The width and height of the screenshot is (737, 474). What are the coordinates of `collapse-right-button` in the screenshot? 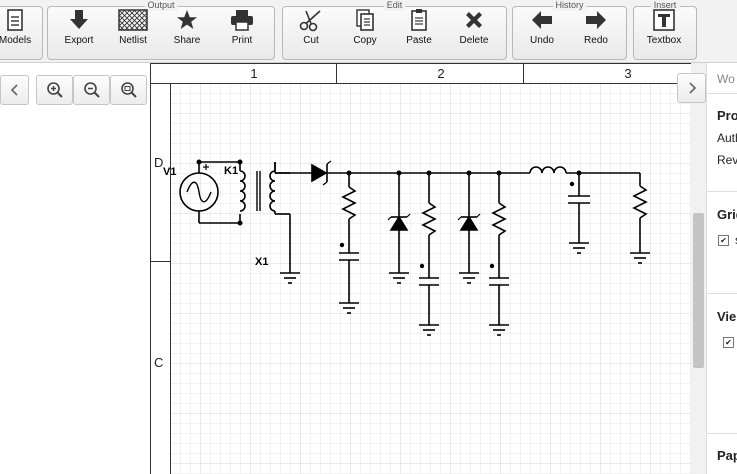 It's located at (691, 88).